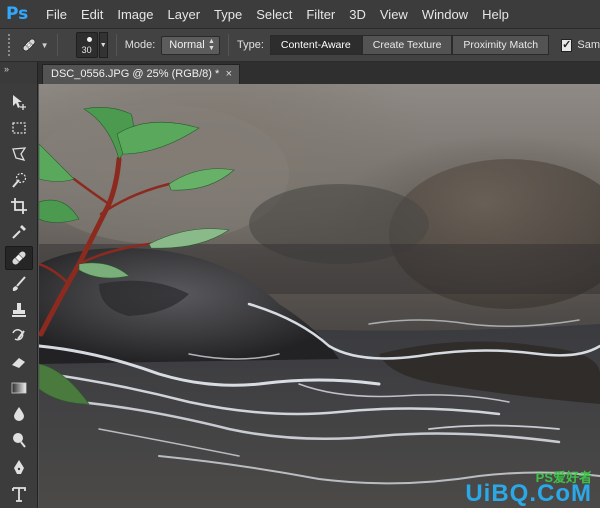  I want to click on photoshop-logo: Ps, so click(17, 14).